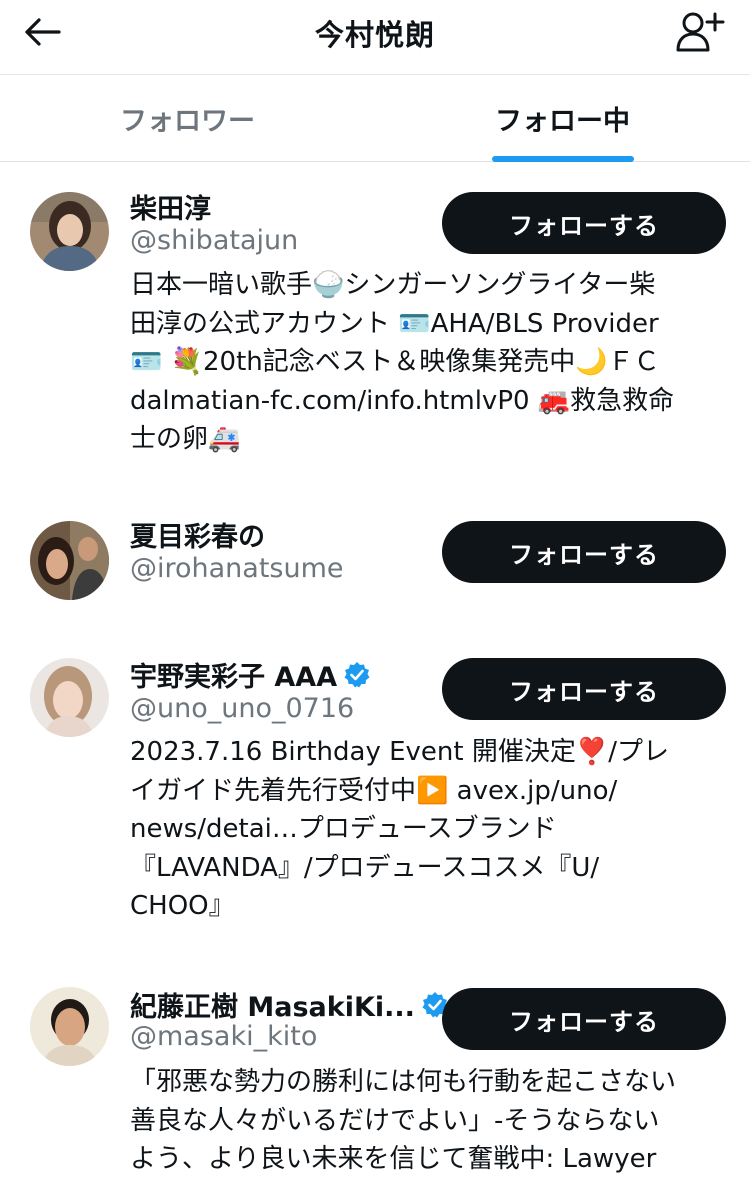 Image resolution: width=750 pixels, height=1180 pixels. Describe the element at coordinates (185, 439) in the screenshot. I see `bio-line: 士の卵🚑` at that location.